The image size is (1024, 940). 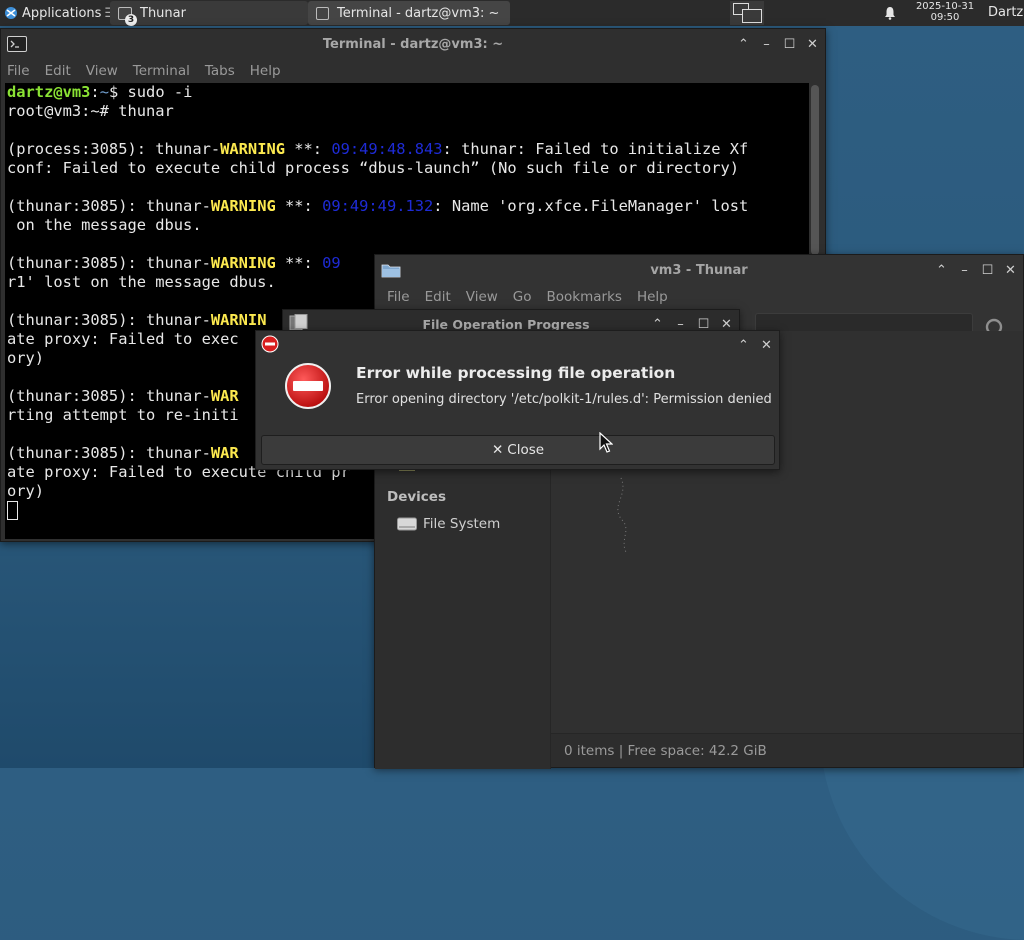 I want to click on thunar-titlebar: vm3 - Thunar ⌃ – ☐ ✕, so click(x=699, y=270).